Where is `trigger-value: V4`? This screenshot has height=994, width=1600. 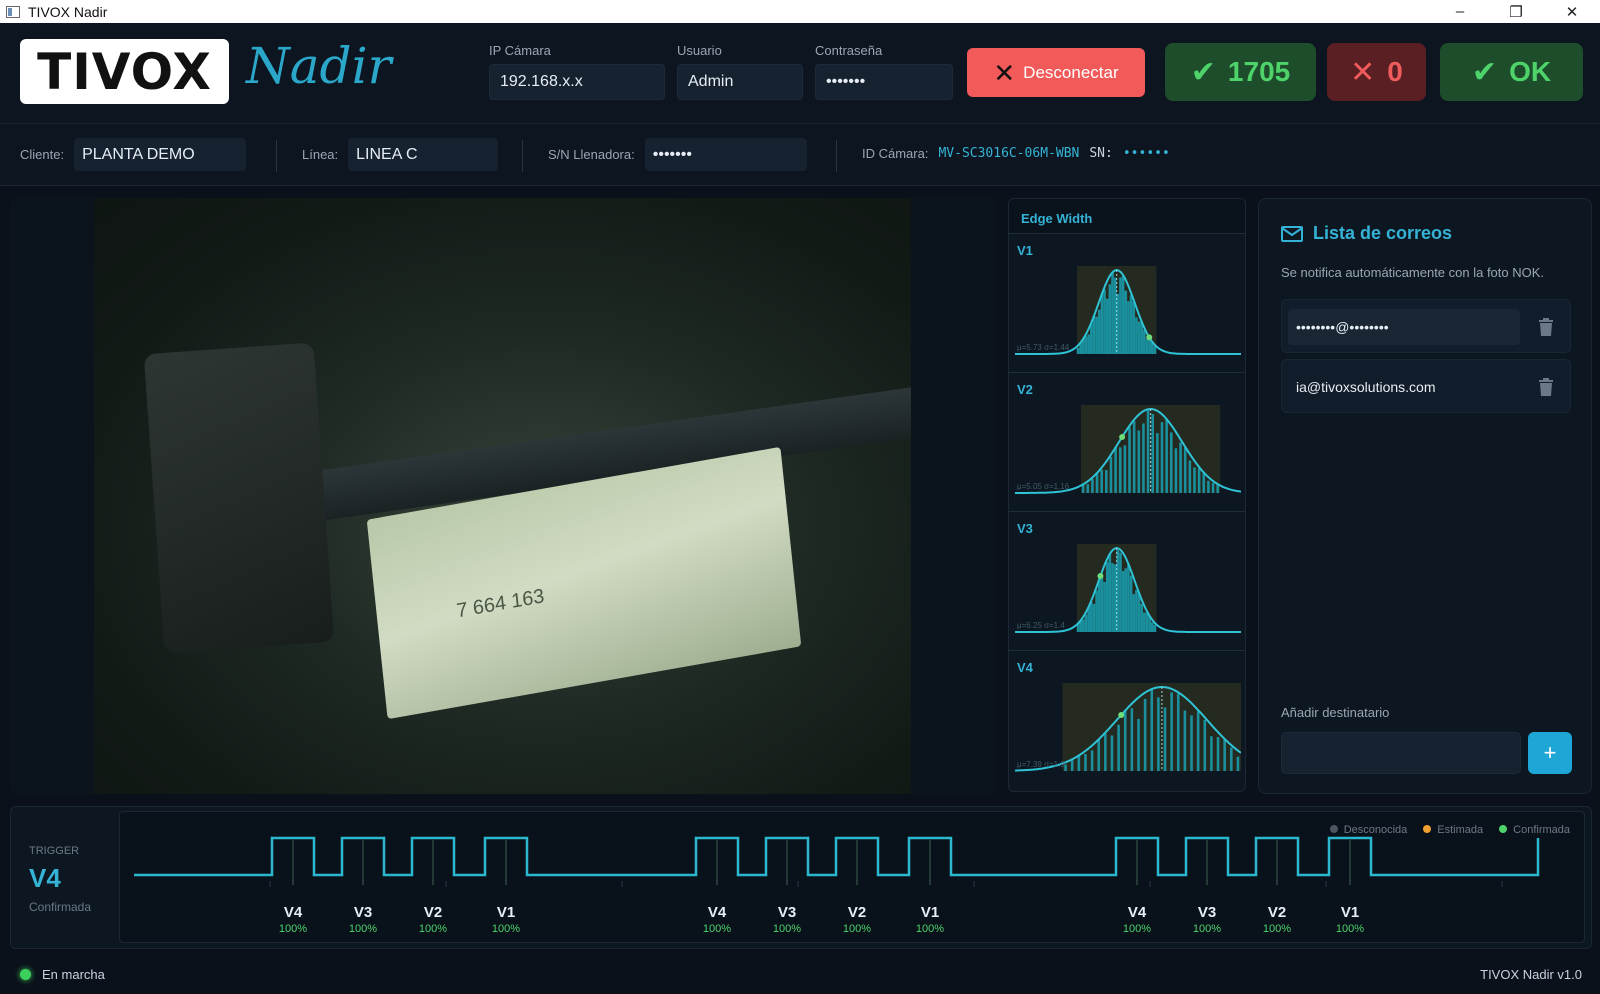 trigger-value: V4 is located at coordinates (45, 878).